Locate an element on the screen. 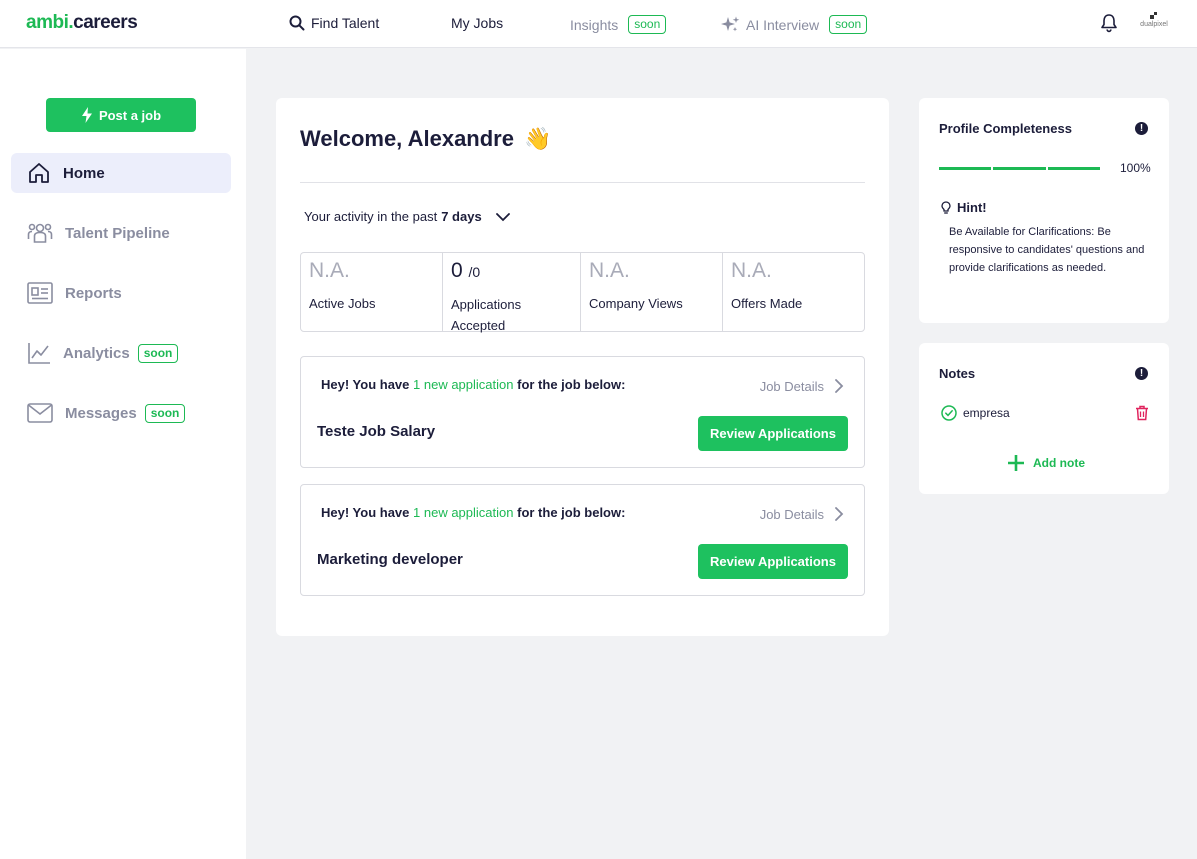  sidebar-item-home: Home is located at coordinates (121, 173).